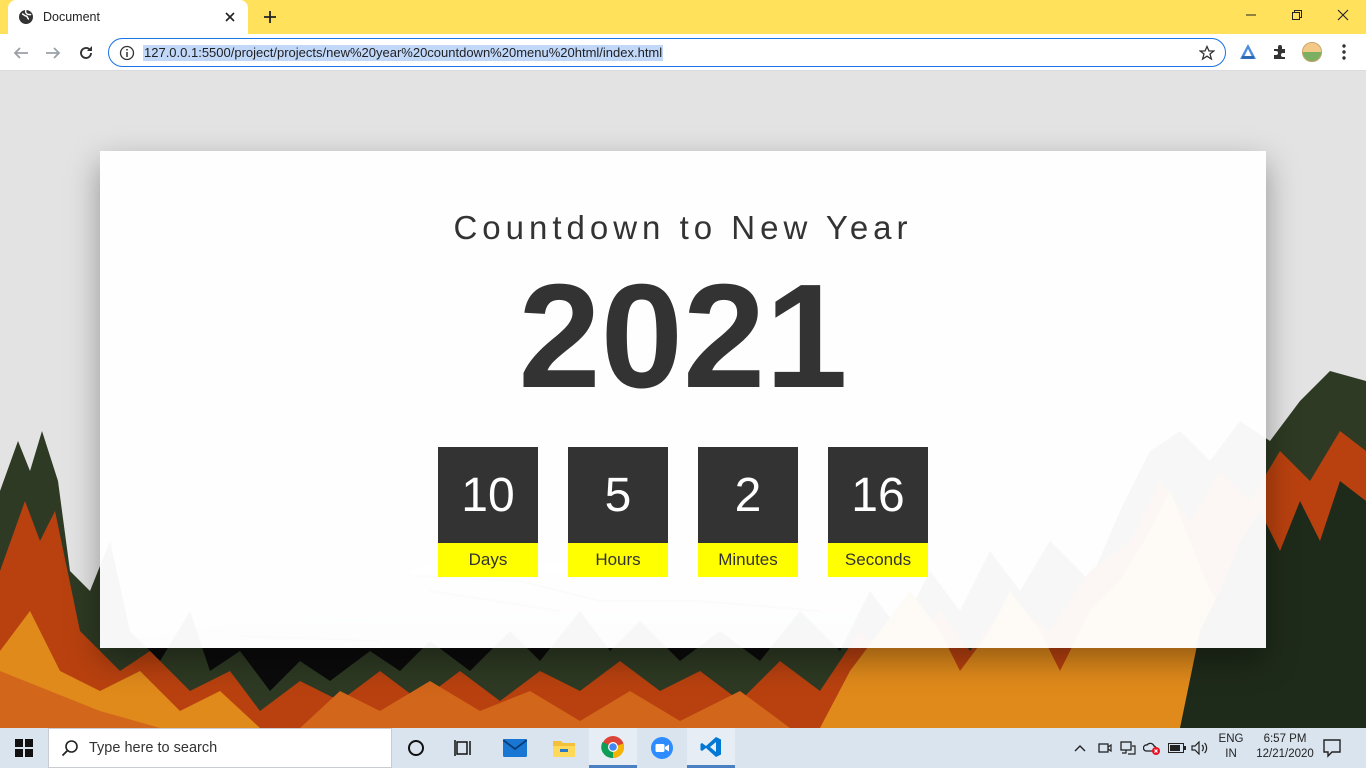  What do you see at coordinates (416, 748) in the screenshot?
I see `cortana-icon` at bounding box center [416, 748].